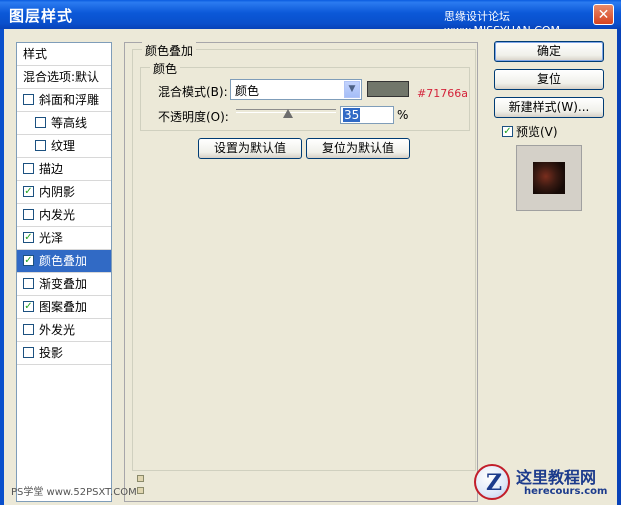 The height and width of the screenshot is (505, 621). I want to click on logo-en-text: herecours.com, so click(566, 491).